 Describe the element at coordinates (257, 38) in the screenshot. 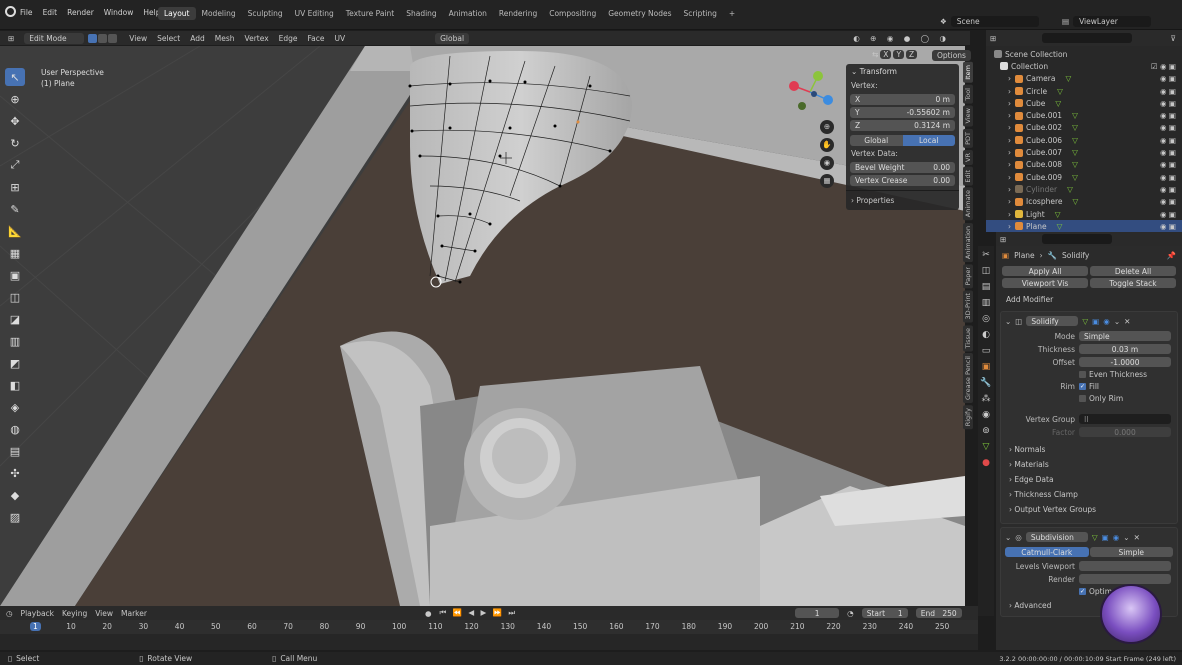

I see `menu-vertex: Vertex` at that location.